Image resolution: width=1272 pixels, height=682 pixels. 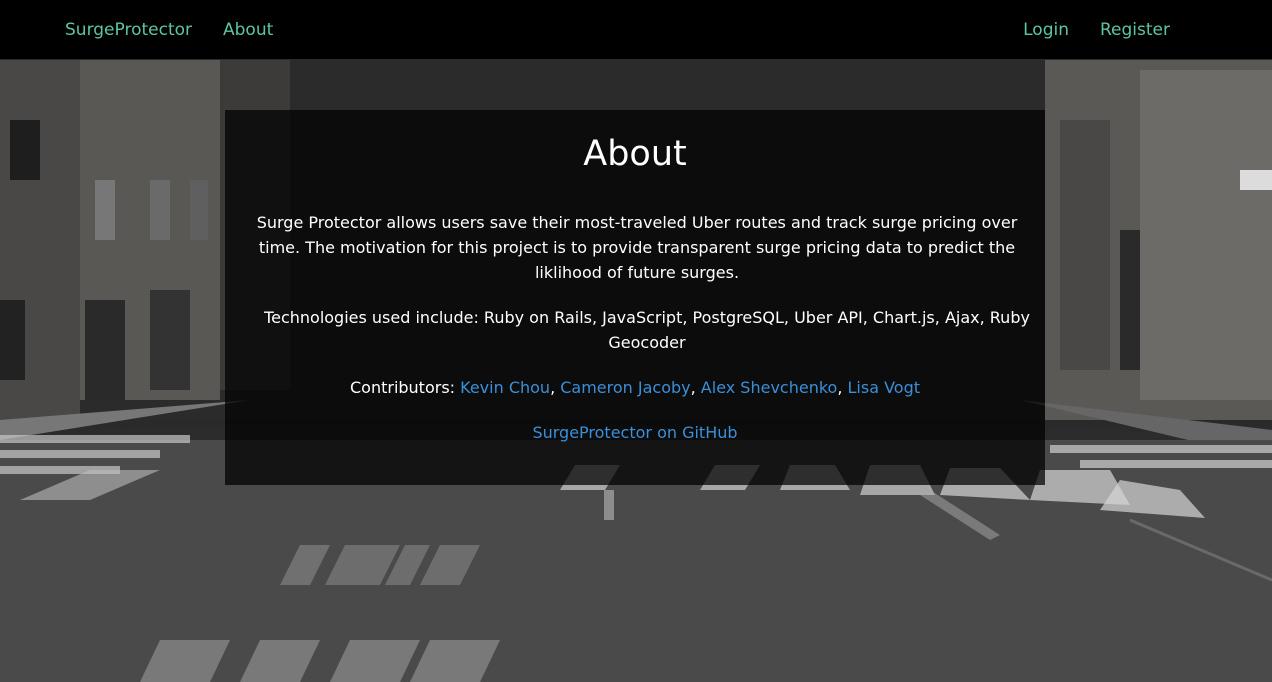 I want to click on github-link: SurgeProtector on GitHub, so click(x=634, y=432).